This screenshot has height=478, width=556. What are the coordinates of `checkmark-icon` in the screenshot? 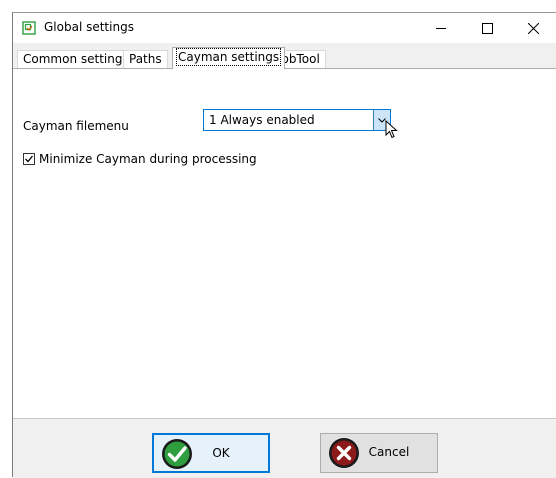 It's located at (29, 159).